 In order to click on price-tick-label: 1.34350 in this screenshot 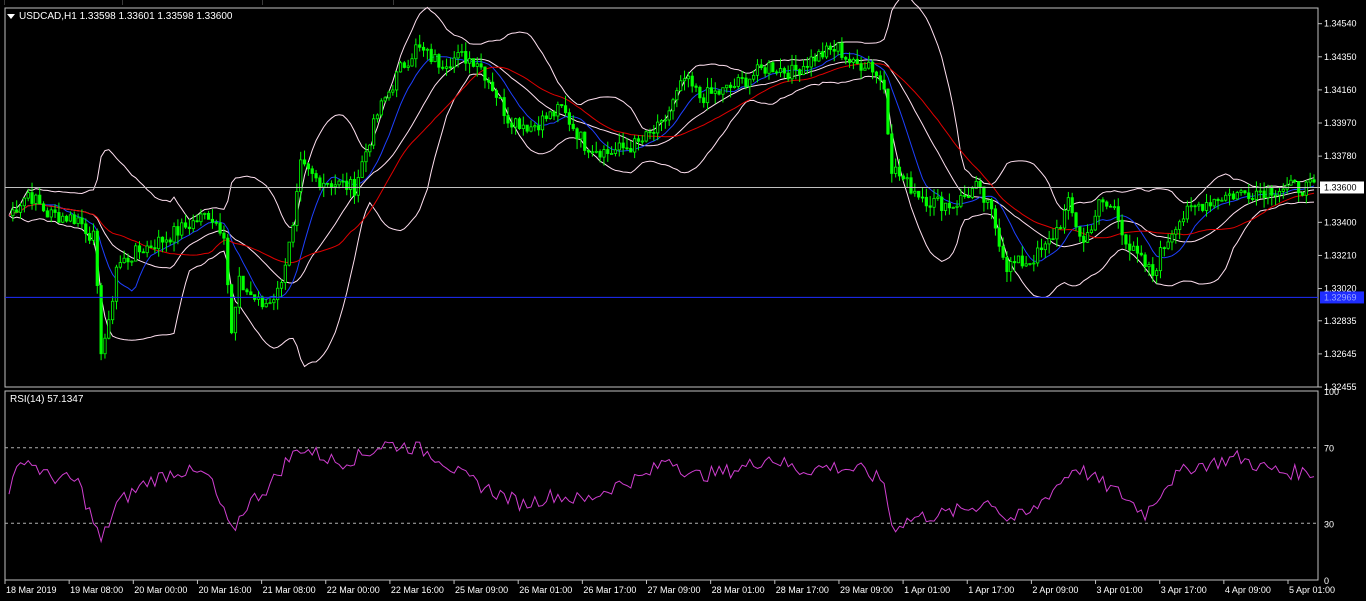, I will do `click(1340, 57)`.